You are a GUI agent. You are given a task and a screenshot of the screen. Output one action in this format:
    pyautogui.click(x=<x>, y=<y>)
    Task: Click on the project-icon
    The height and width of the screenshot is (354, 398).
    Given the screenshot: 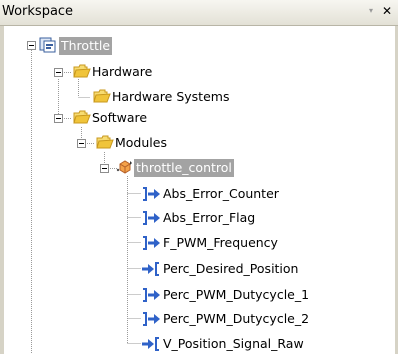 What is the action you would take?
    pyautogui.click(x=48, y=44)
    